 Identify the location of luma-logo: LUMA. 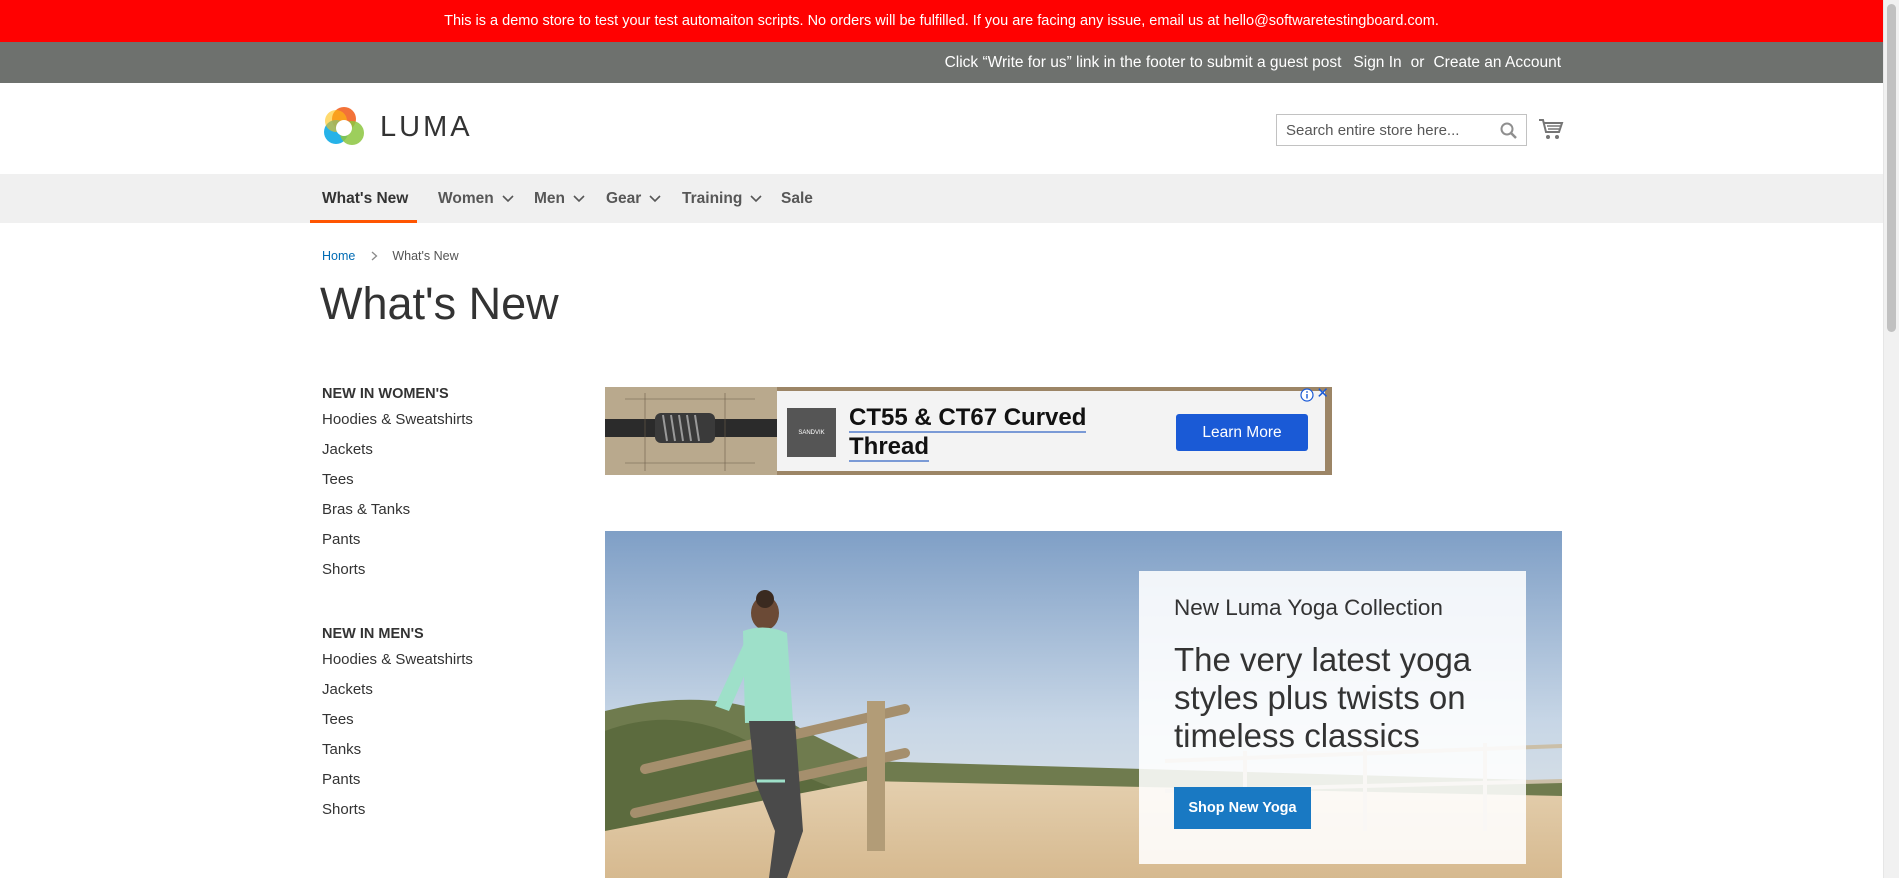
(397, 127).